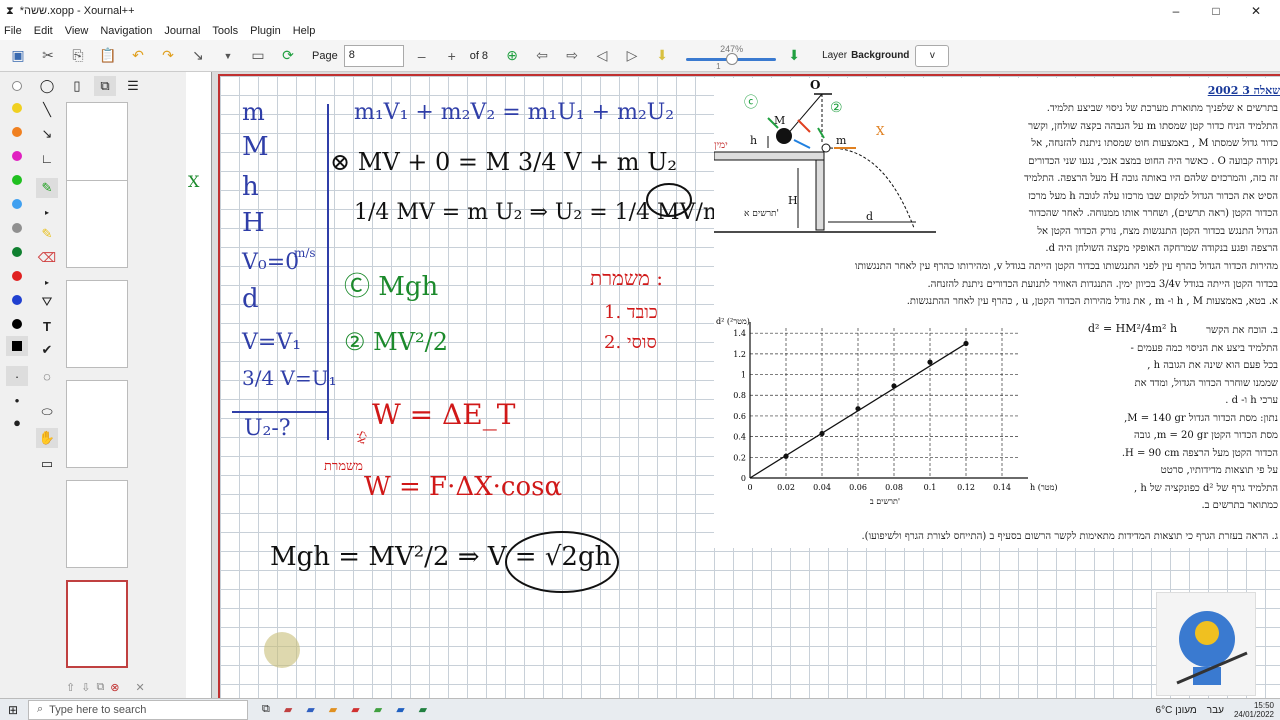  What do you see at coordinates (822, 487) in the screenshot?
I see `x-tick-label: 0.04` at bounding box center [822, 487].